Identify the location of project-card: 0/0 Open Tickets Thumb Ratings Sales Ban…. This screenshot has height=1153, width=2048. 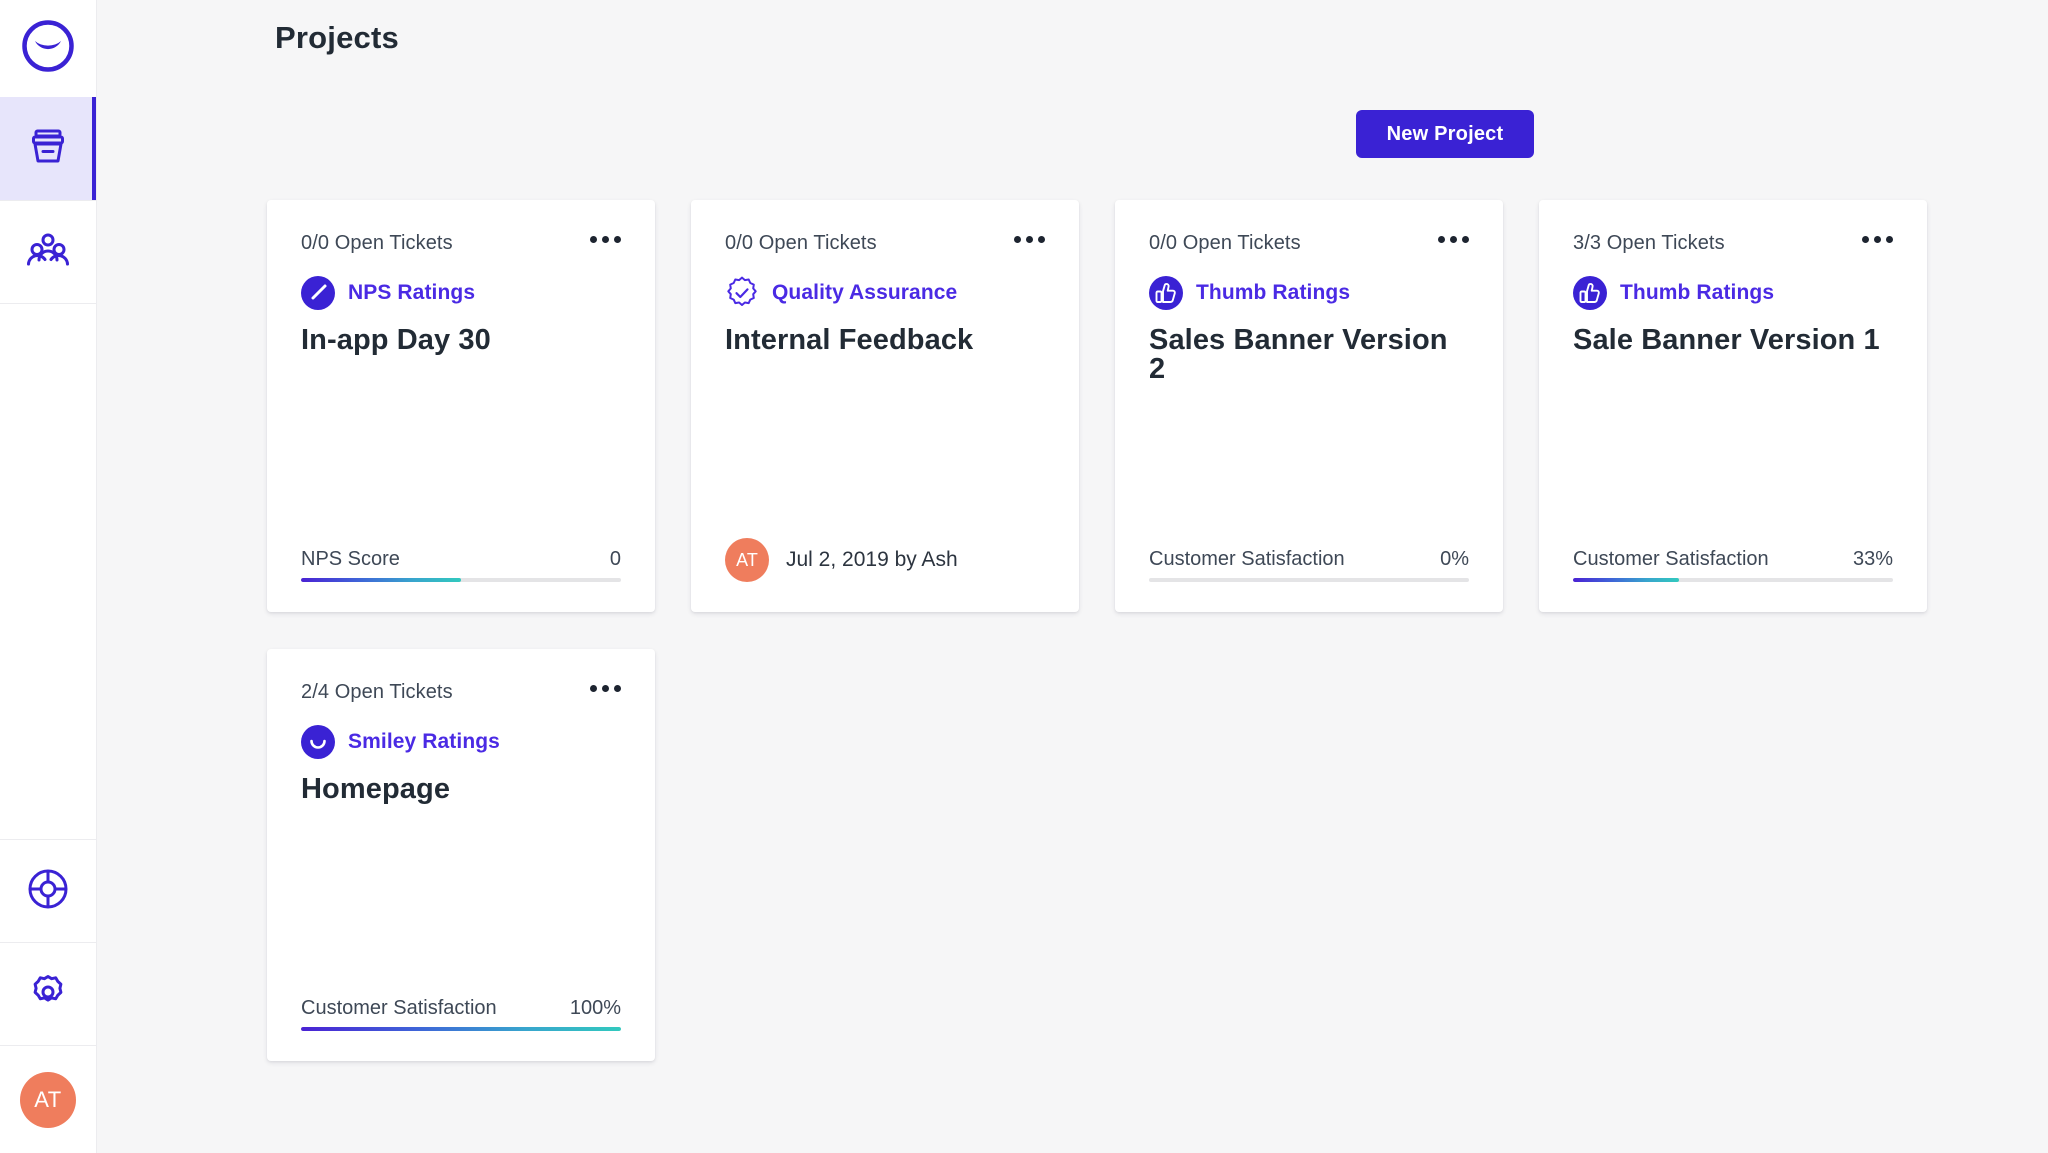
(1309, 406).